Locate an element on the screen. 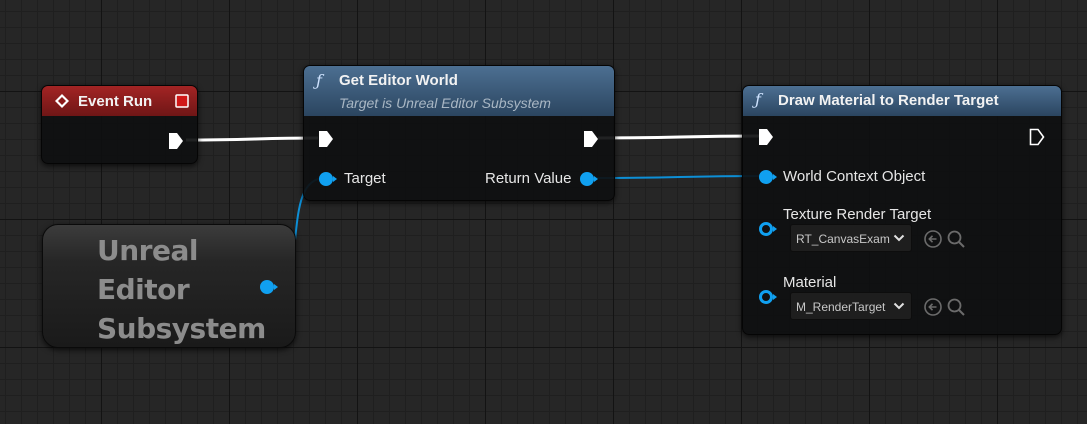 The width and height of the screenshot is (1087, 424). world-context-label: World Context Object is located at coordinates (854, 176).